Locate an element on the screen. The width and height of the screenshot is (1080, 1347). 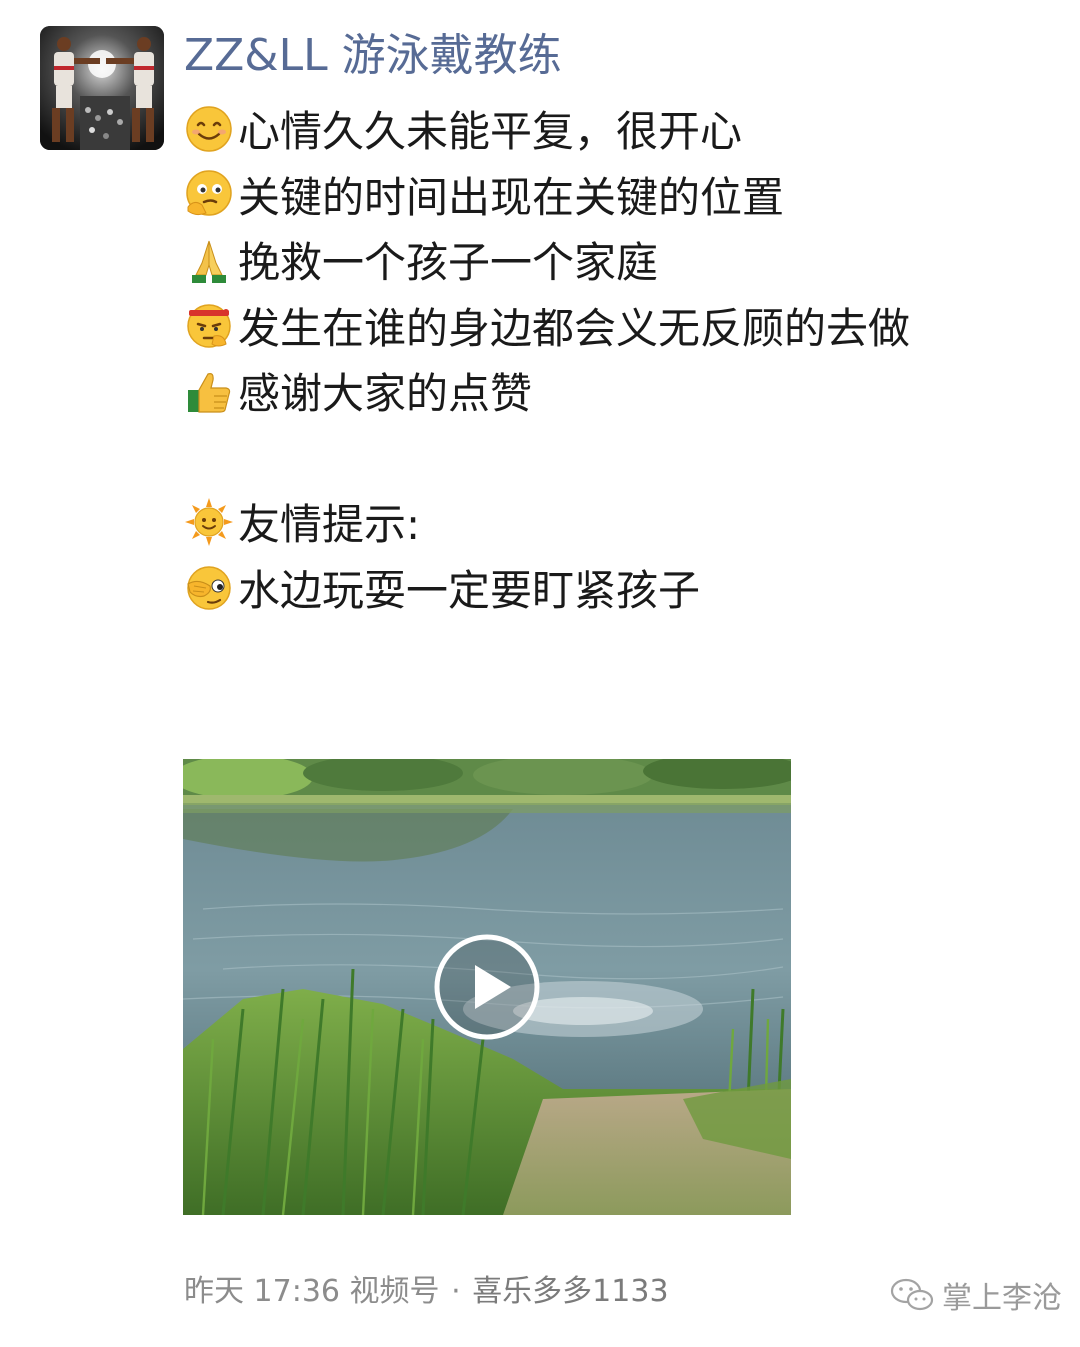
post-line: 发生在谁的身边都会义无反顾的去做 is located at coordinates (614, 326).